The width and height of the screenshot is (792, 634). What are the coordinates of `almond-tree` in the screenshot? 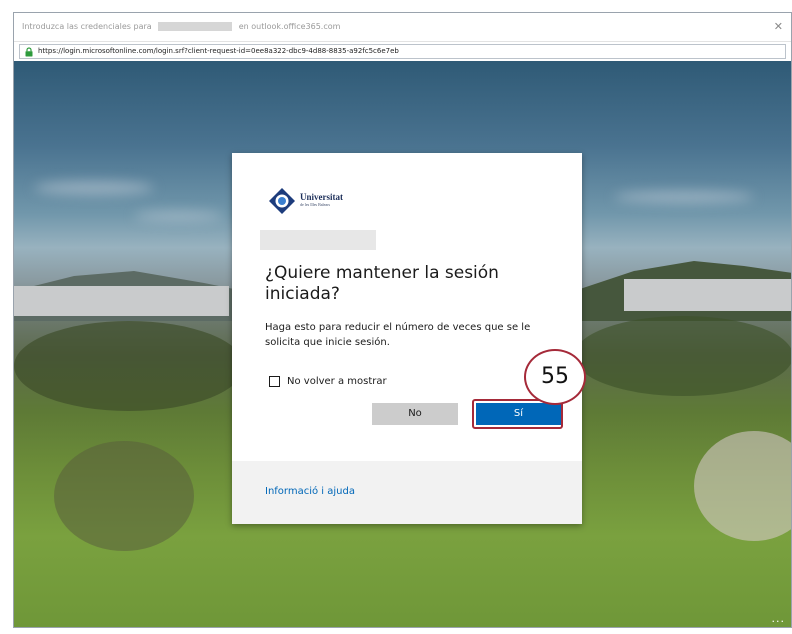 It's located at (742, 486).